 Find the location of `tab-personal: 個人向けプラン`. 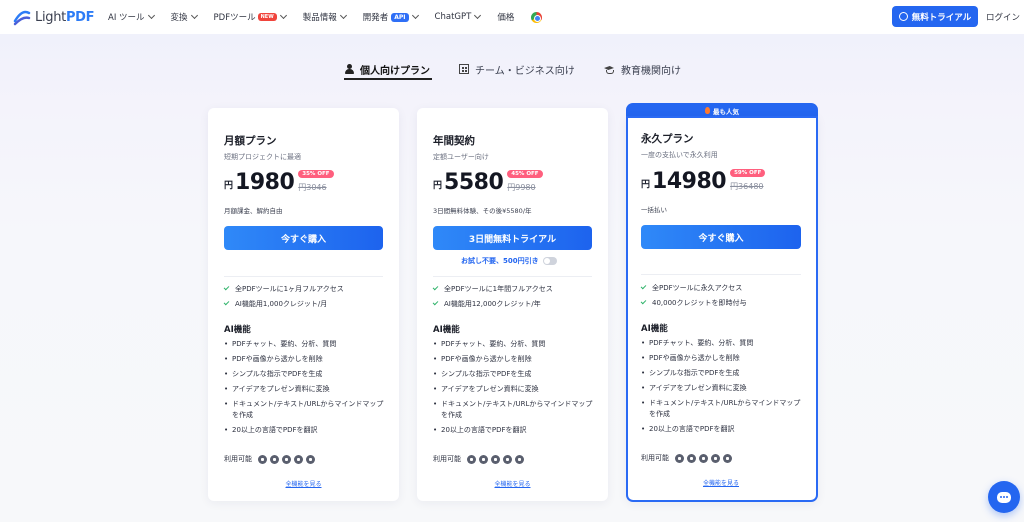

tab-personal: 個人向けプラン is located at coordinates (387, 69).